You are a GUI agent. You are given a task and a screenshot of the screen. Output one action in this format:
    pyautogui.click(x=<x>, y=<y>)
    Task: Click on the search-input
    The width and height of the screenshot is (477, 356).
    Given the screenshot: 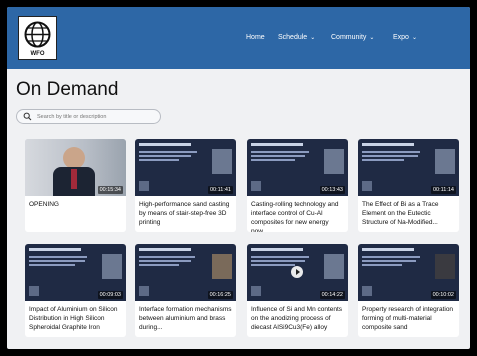 What is the action you would take?
    pyautogui.click(x=96, y=117)
    